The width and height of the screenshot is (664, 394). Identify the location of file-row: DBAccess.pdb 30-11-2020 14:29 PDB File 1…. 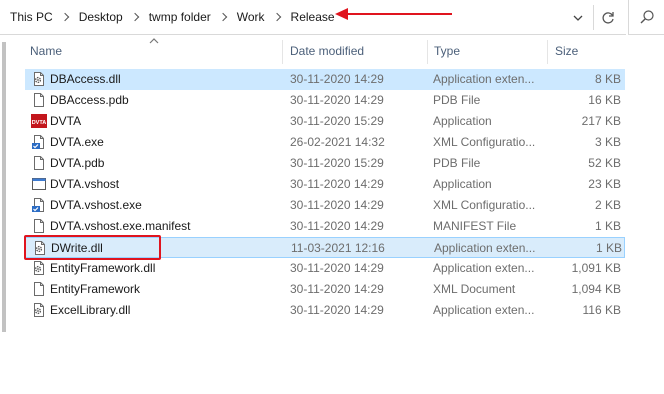
(325, 100).